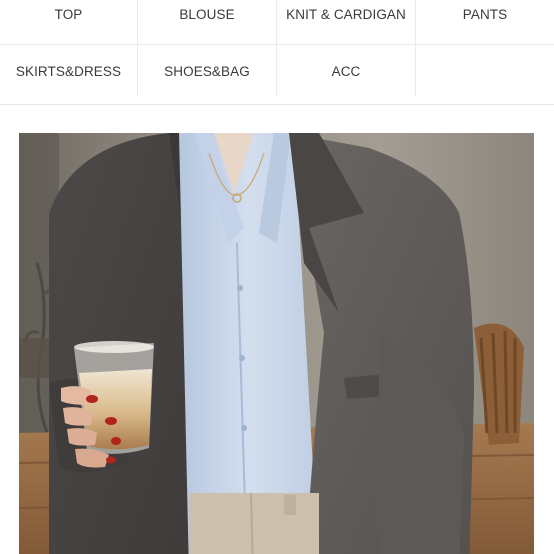  I want to click on category-row: TOP BLOUSE KNIT & CARDIGAN PANTS, so click(277, 22).